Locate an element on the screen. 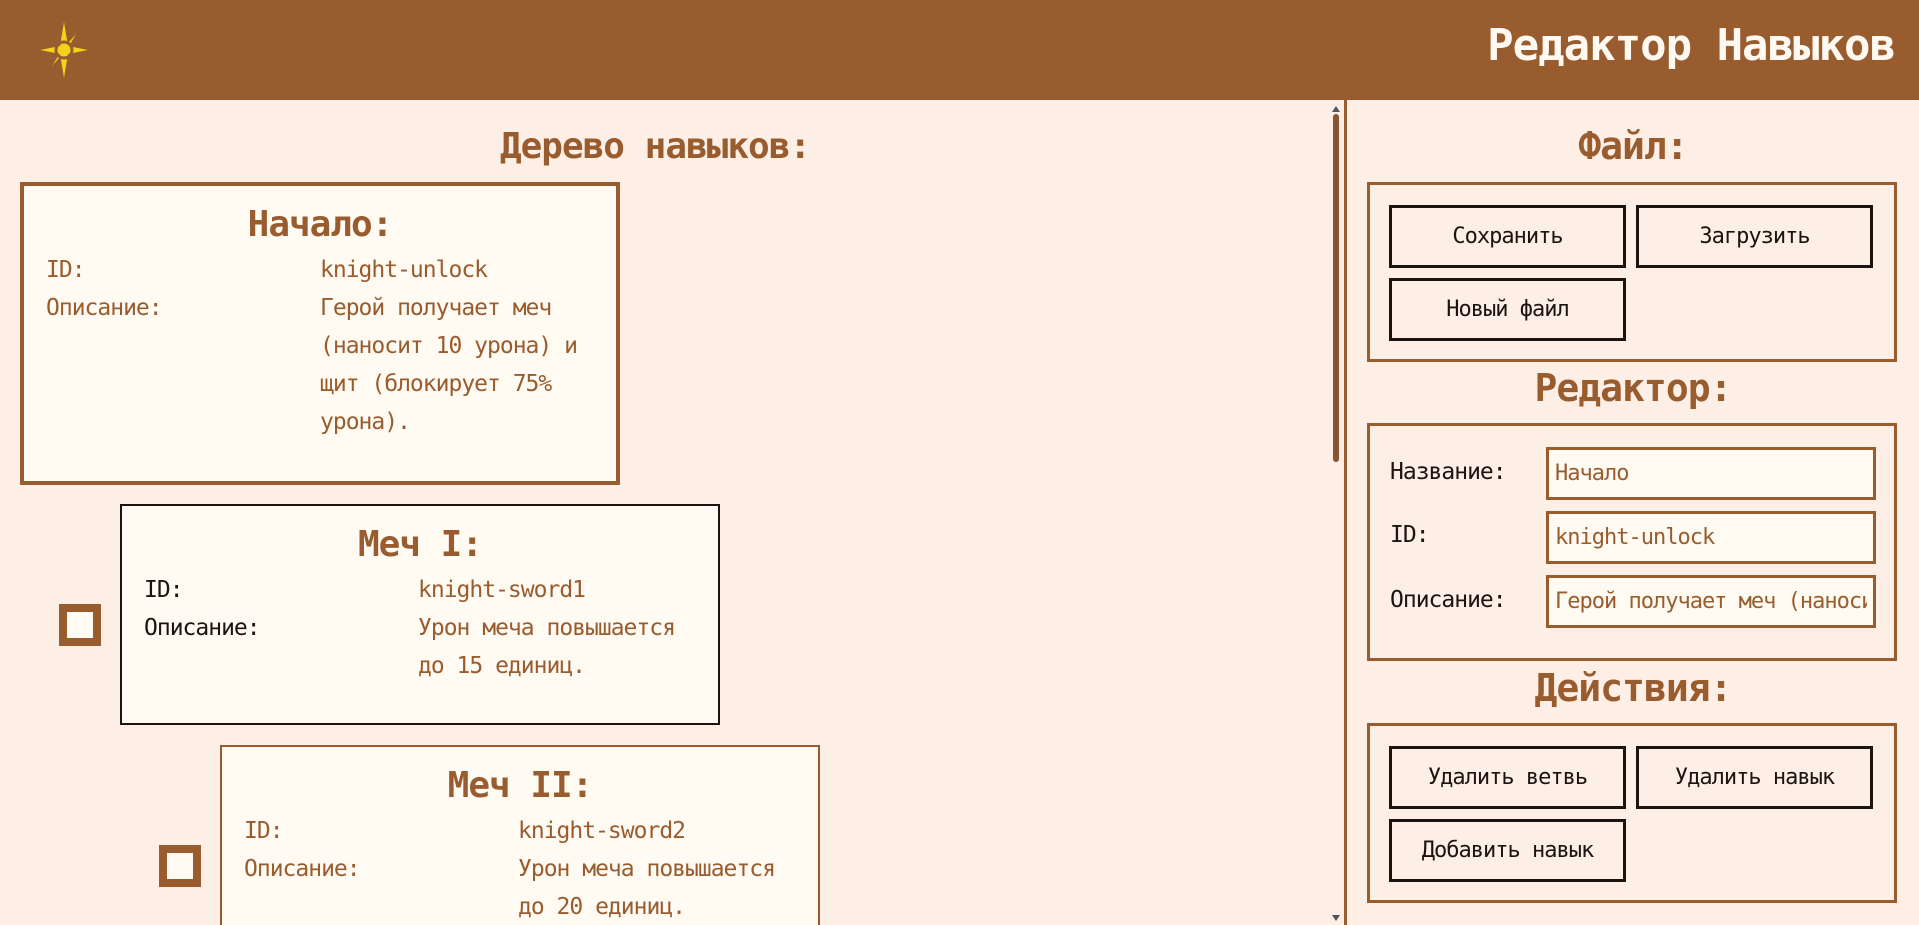  skill-description: Урон меча повышается до 15 единиц. is located at coordinates (547, 647).